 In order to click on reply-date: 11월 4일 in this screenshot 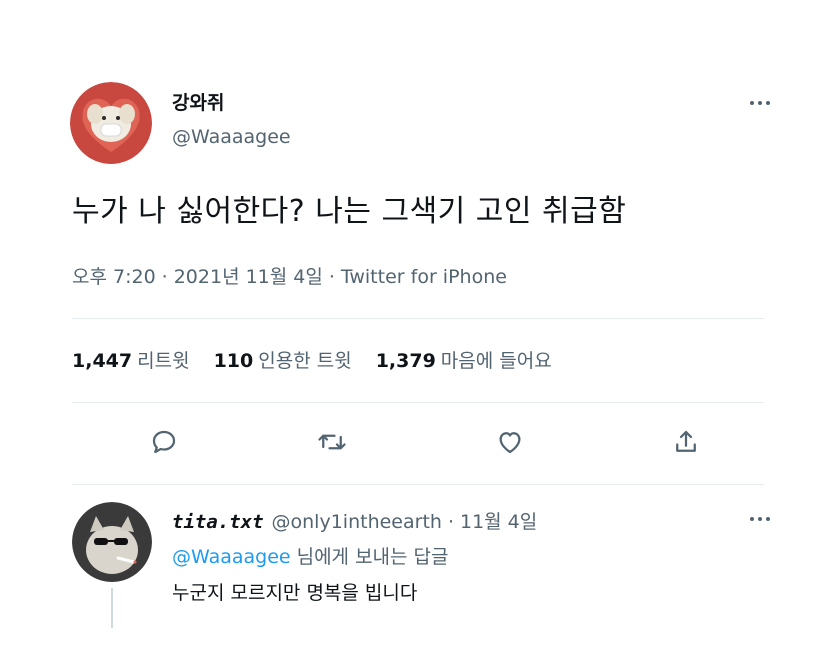, I will do `click(498, 522)`.